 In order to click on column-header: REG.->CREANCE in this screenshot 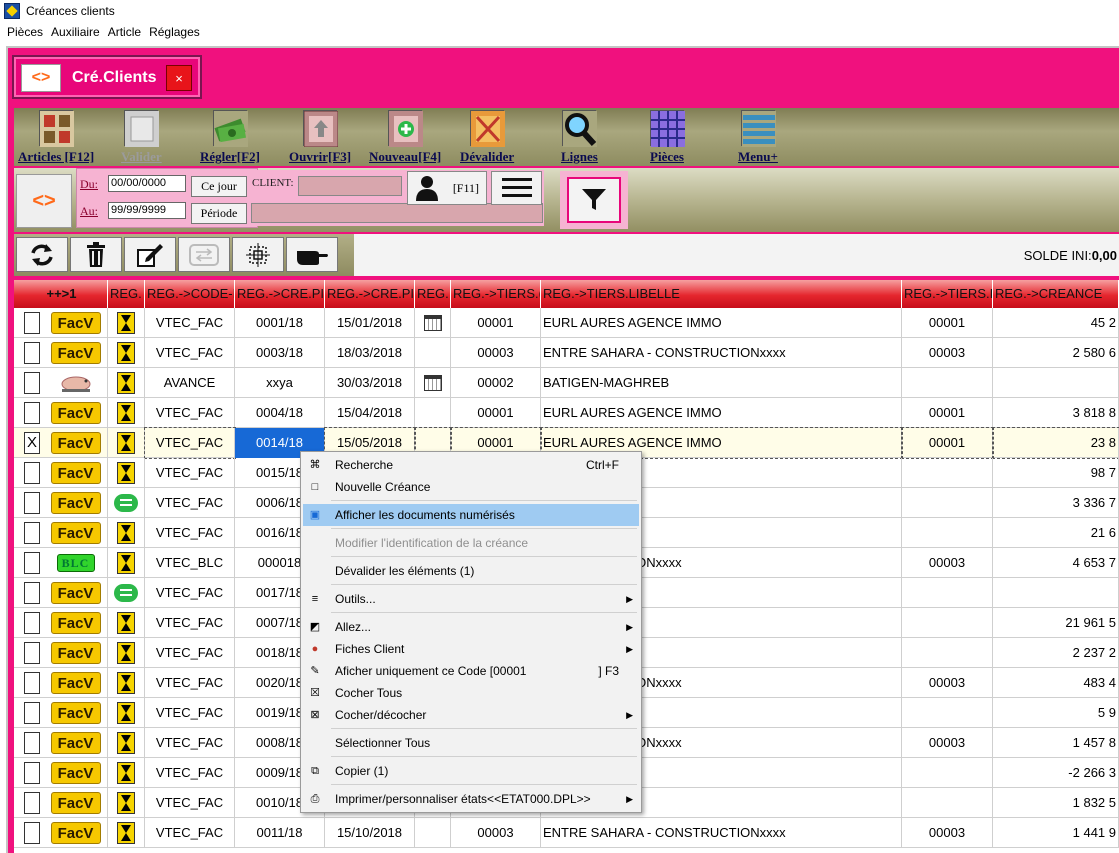, I will do `click(1056, 294)`.